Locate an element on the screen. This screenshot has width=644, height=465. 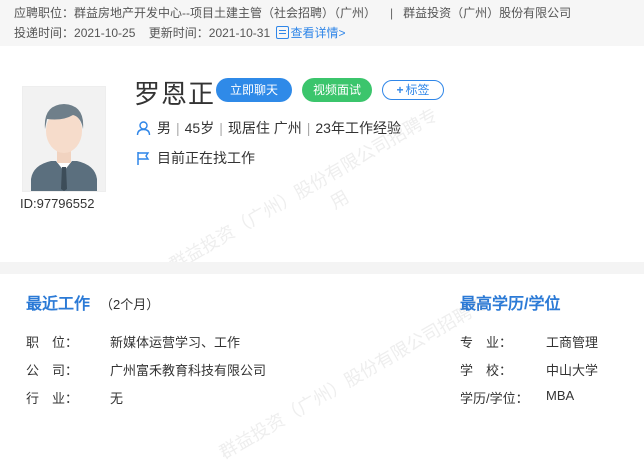
view-detail-link: 查看详情> is located at coordinates (310, 33).